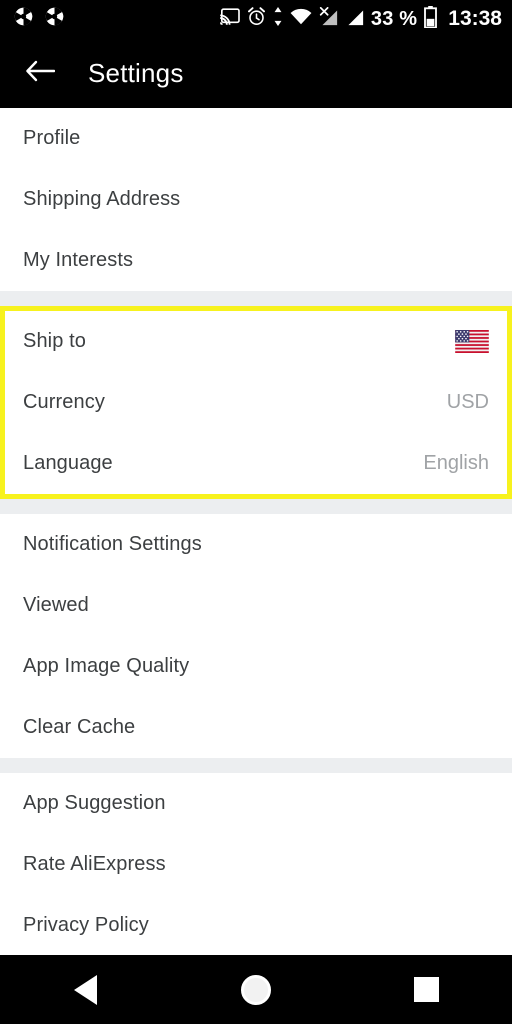  I want to click on row-label: Shipping Address, so click(102, 199).